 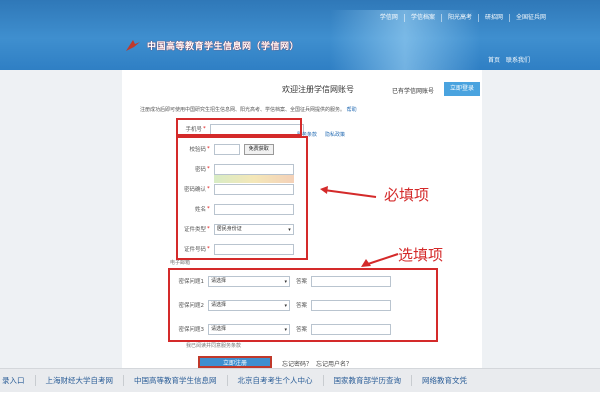 I want to click on title-row: 欢迎注册学信网账号 已有学信网账号 立即登录, so click(x=302, y=90).